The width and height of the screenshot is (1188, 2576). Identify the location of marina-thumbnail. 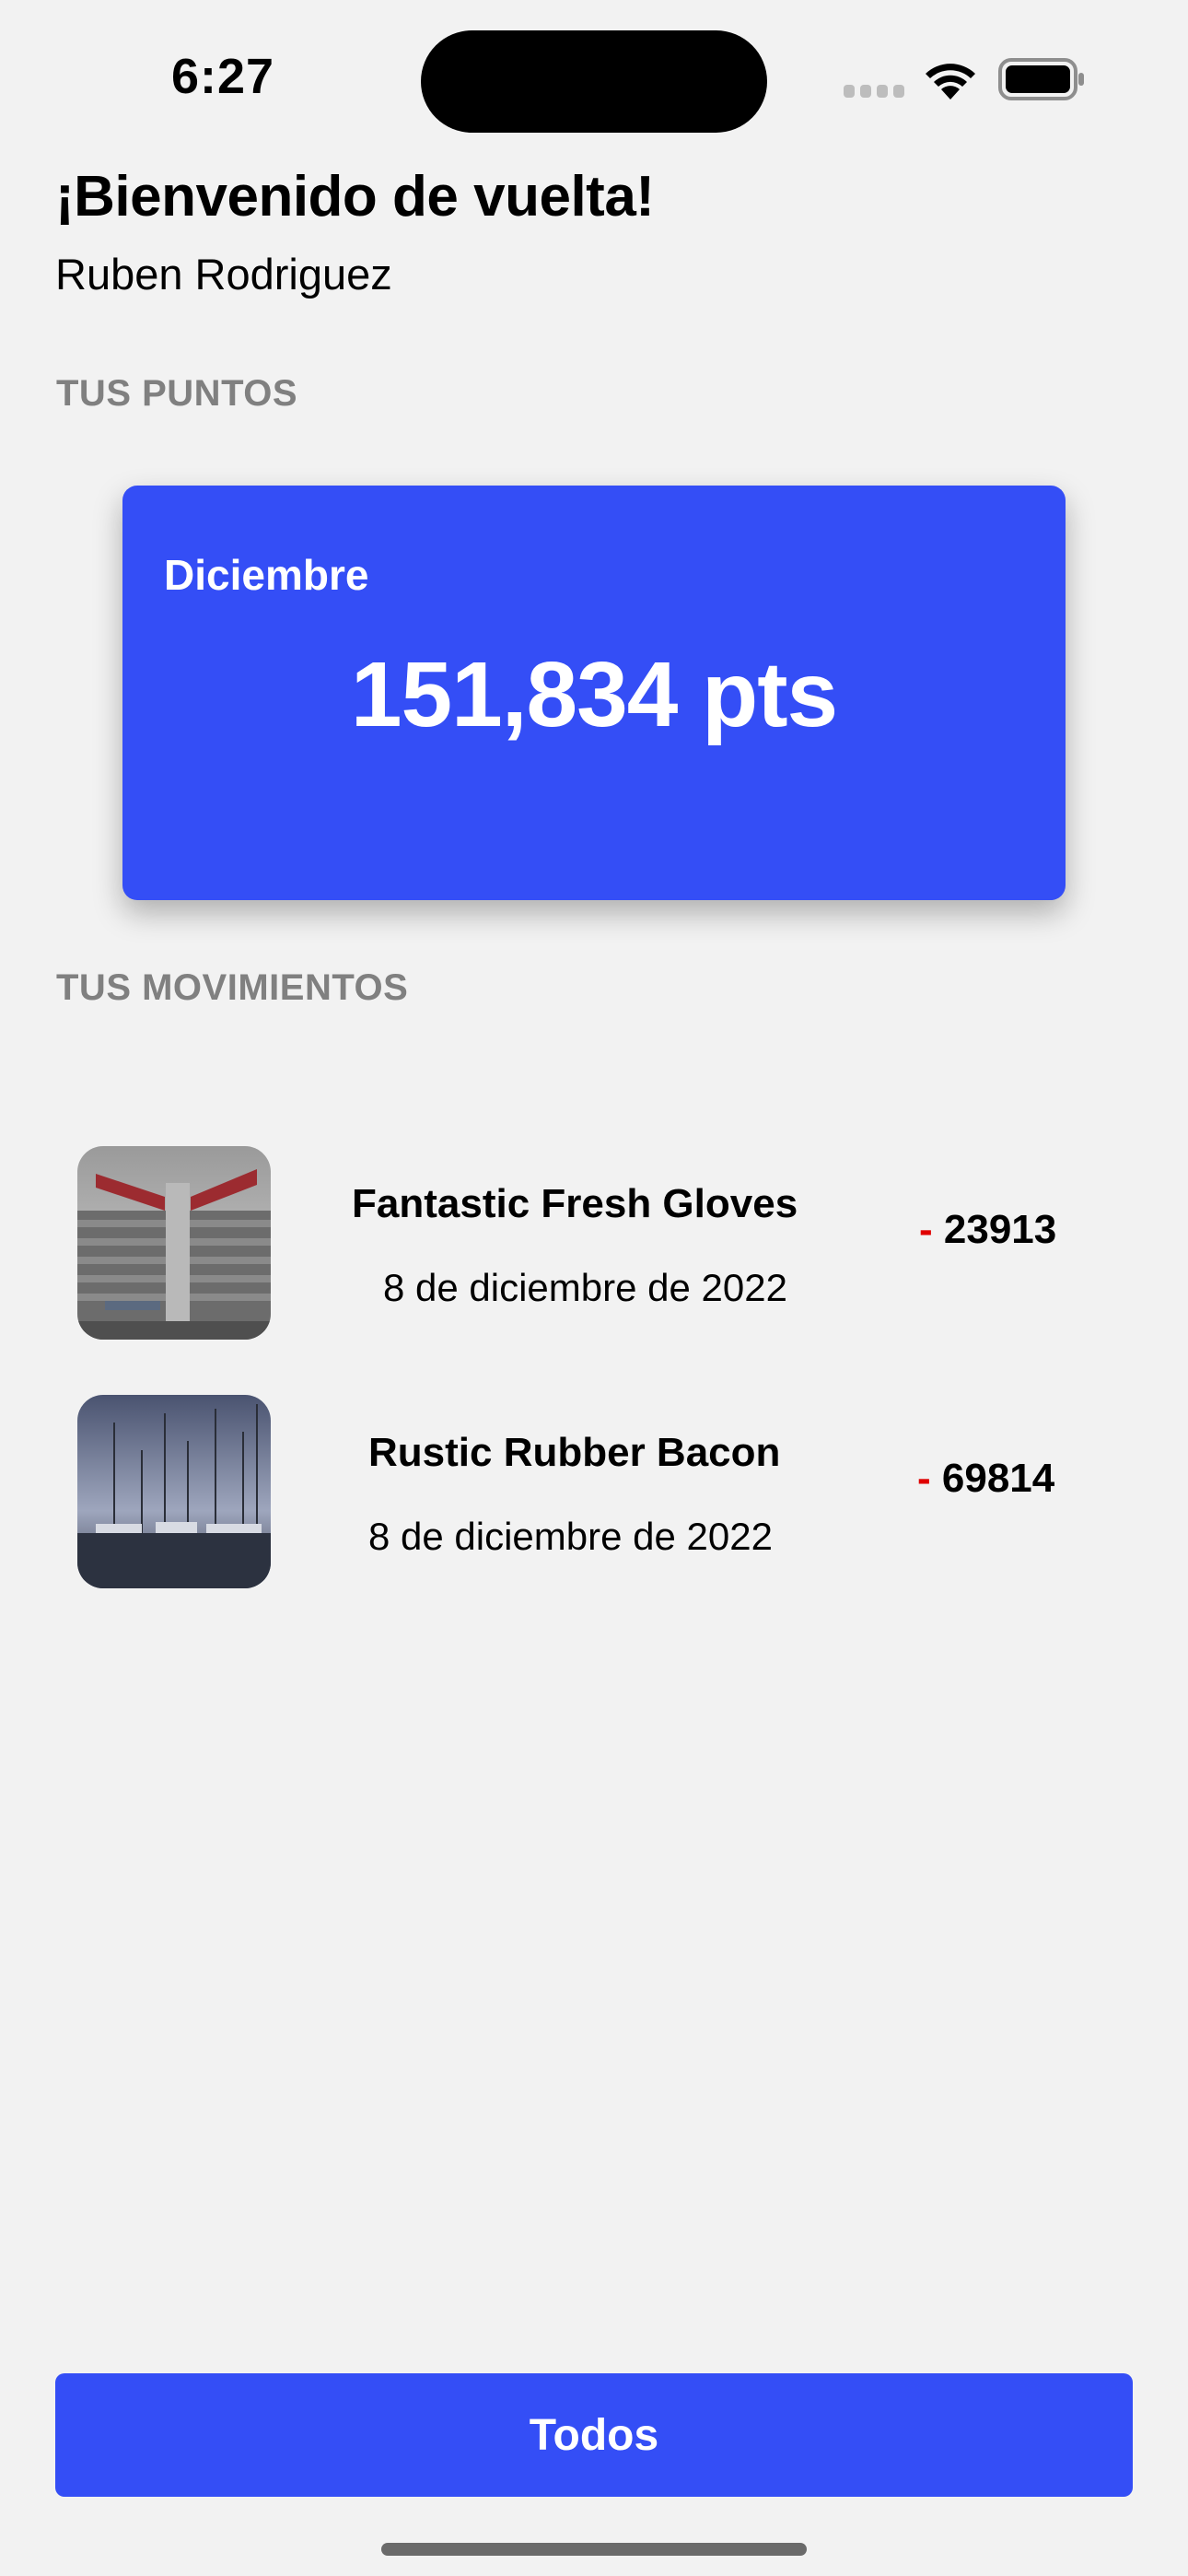
(174, 1491).